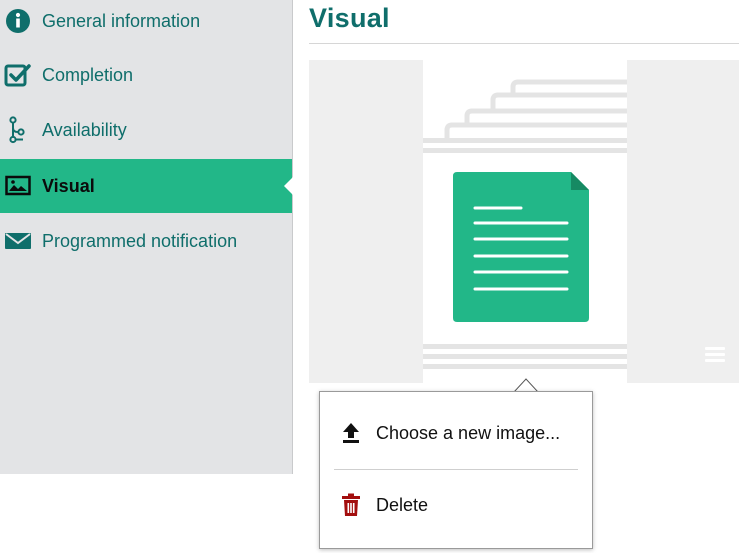 The width and height of the screenshot is (739, 553). What do you see at coordinates (68, 185) in the screenshot?
I see `sidebar-item-label: Visual` at bounding box center [68, 185].